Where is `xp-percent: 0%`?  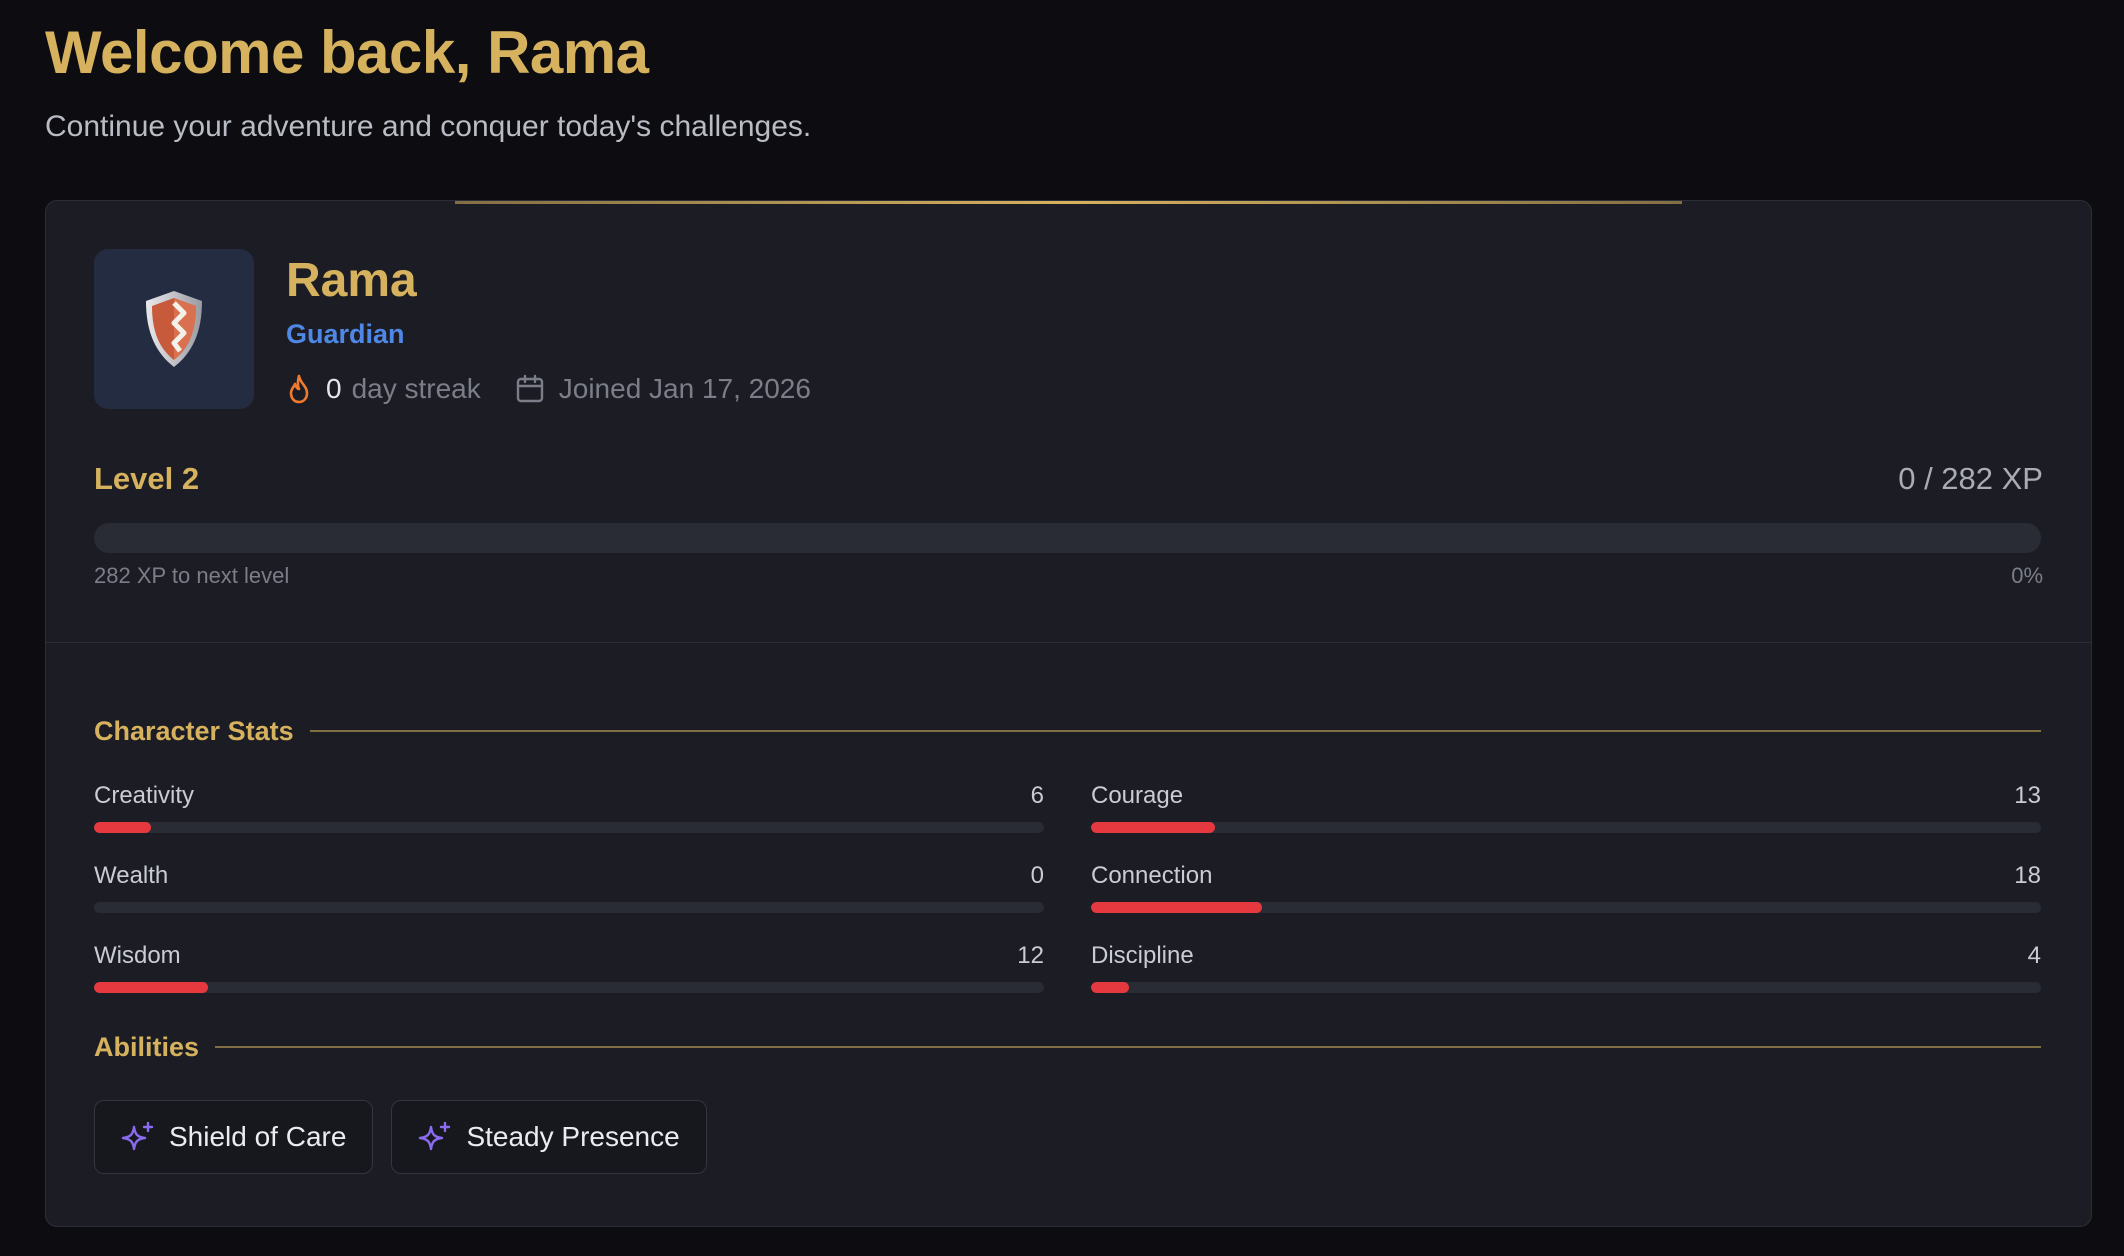
xp-percent: 0% is located at coordinates (2027, 575).